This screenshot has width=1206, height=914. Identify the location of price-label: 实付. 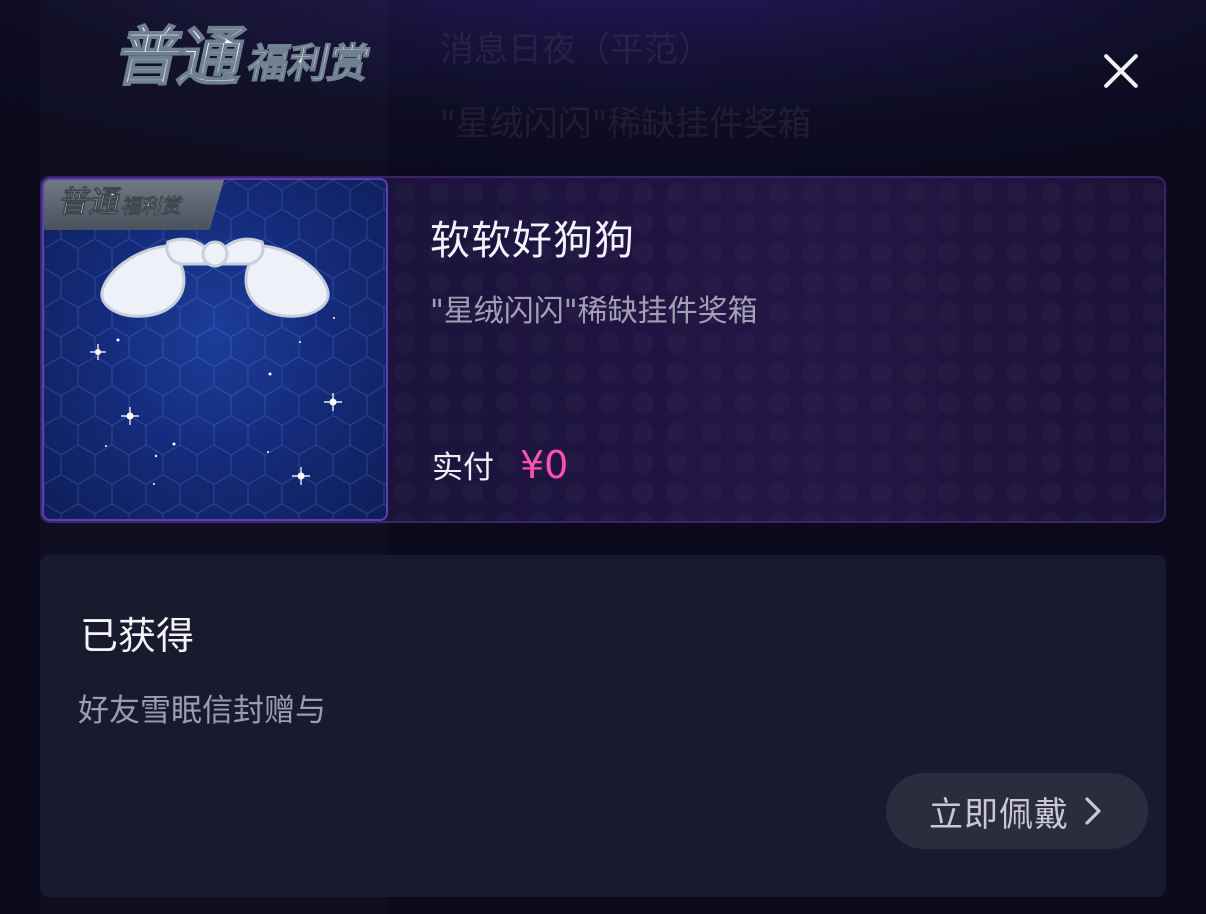
(463, 468).